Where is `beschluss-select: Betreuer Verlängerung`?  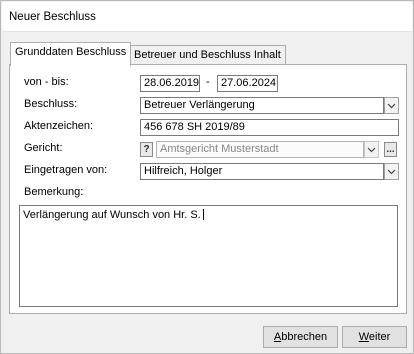
beschluss-select: Betreuer Verlängerung is located at coordinates (262, 105).